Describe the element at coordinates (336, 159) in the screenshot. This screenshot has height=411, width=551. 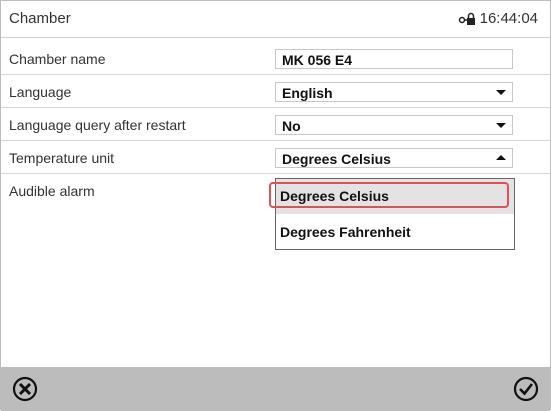
I see `temperature-unit-value: Degrees Celsius` at that location.